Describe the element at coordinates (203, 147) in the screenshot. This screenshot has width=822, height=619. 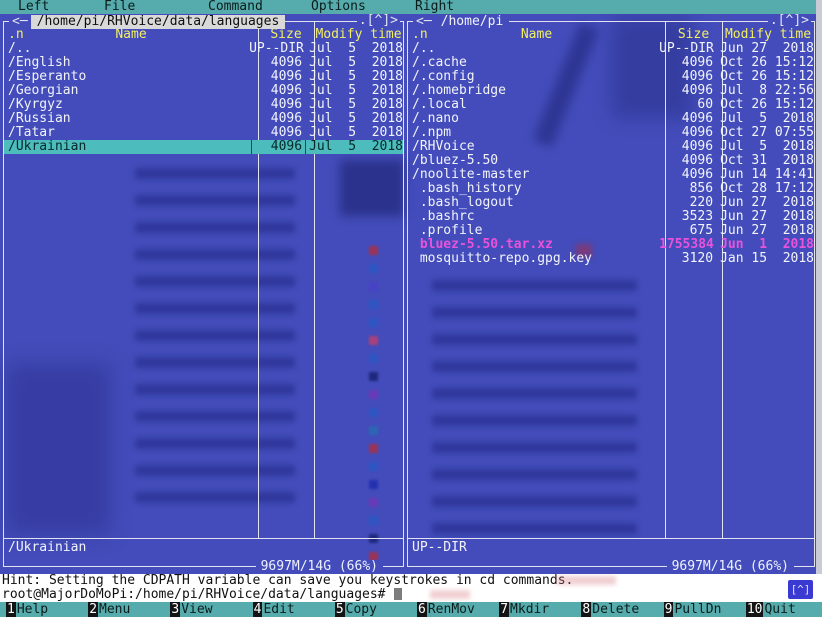
I see `file-row: /Ukrainian 4096 Jul 5 2018` at that location.